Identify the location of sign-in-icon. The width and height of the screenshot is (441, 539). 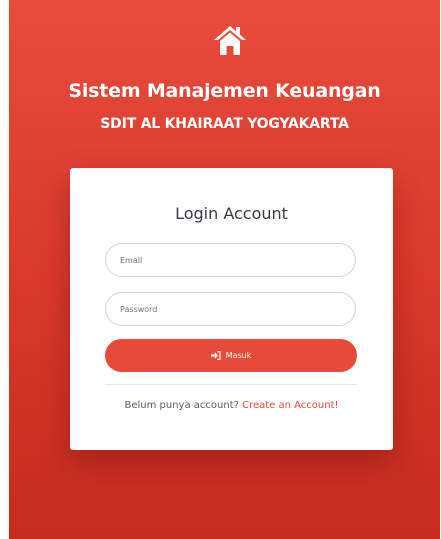
(215, 355).